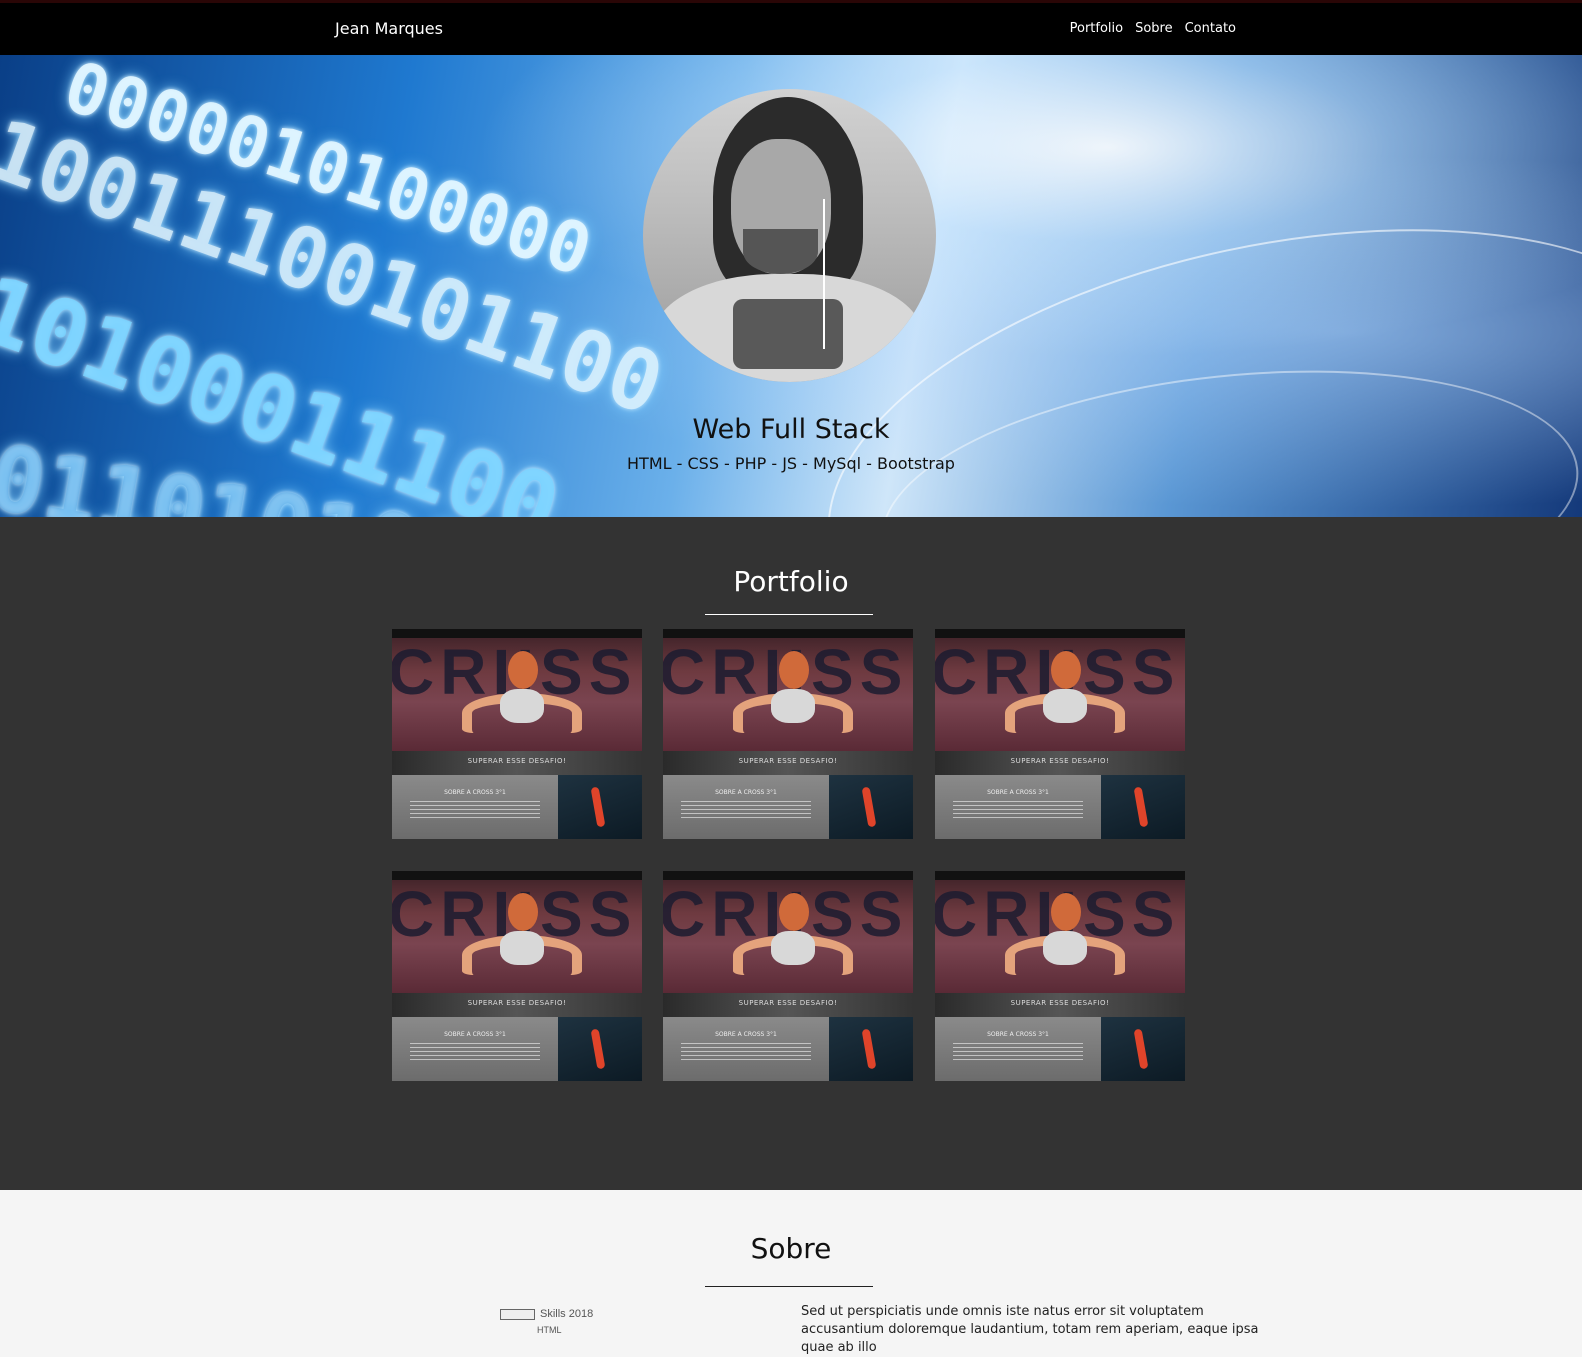  Describe the element at coordinates (791, 27) in the screenshot. I see `navbar: Jean Marques Portfolio Sobre Contato` at that location.